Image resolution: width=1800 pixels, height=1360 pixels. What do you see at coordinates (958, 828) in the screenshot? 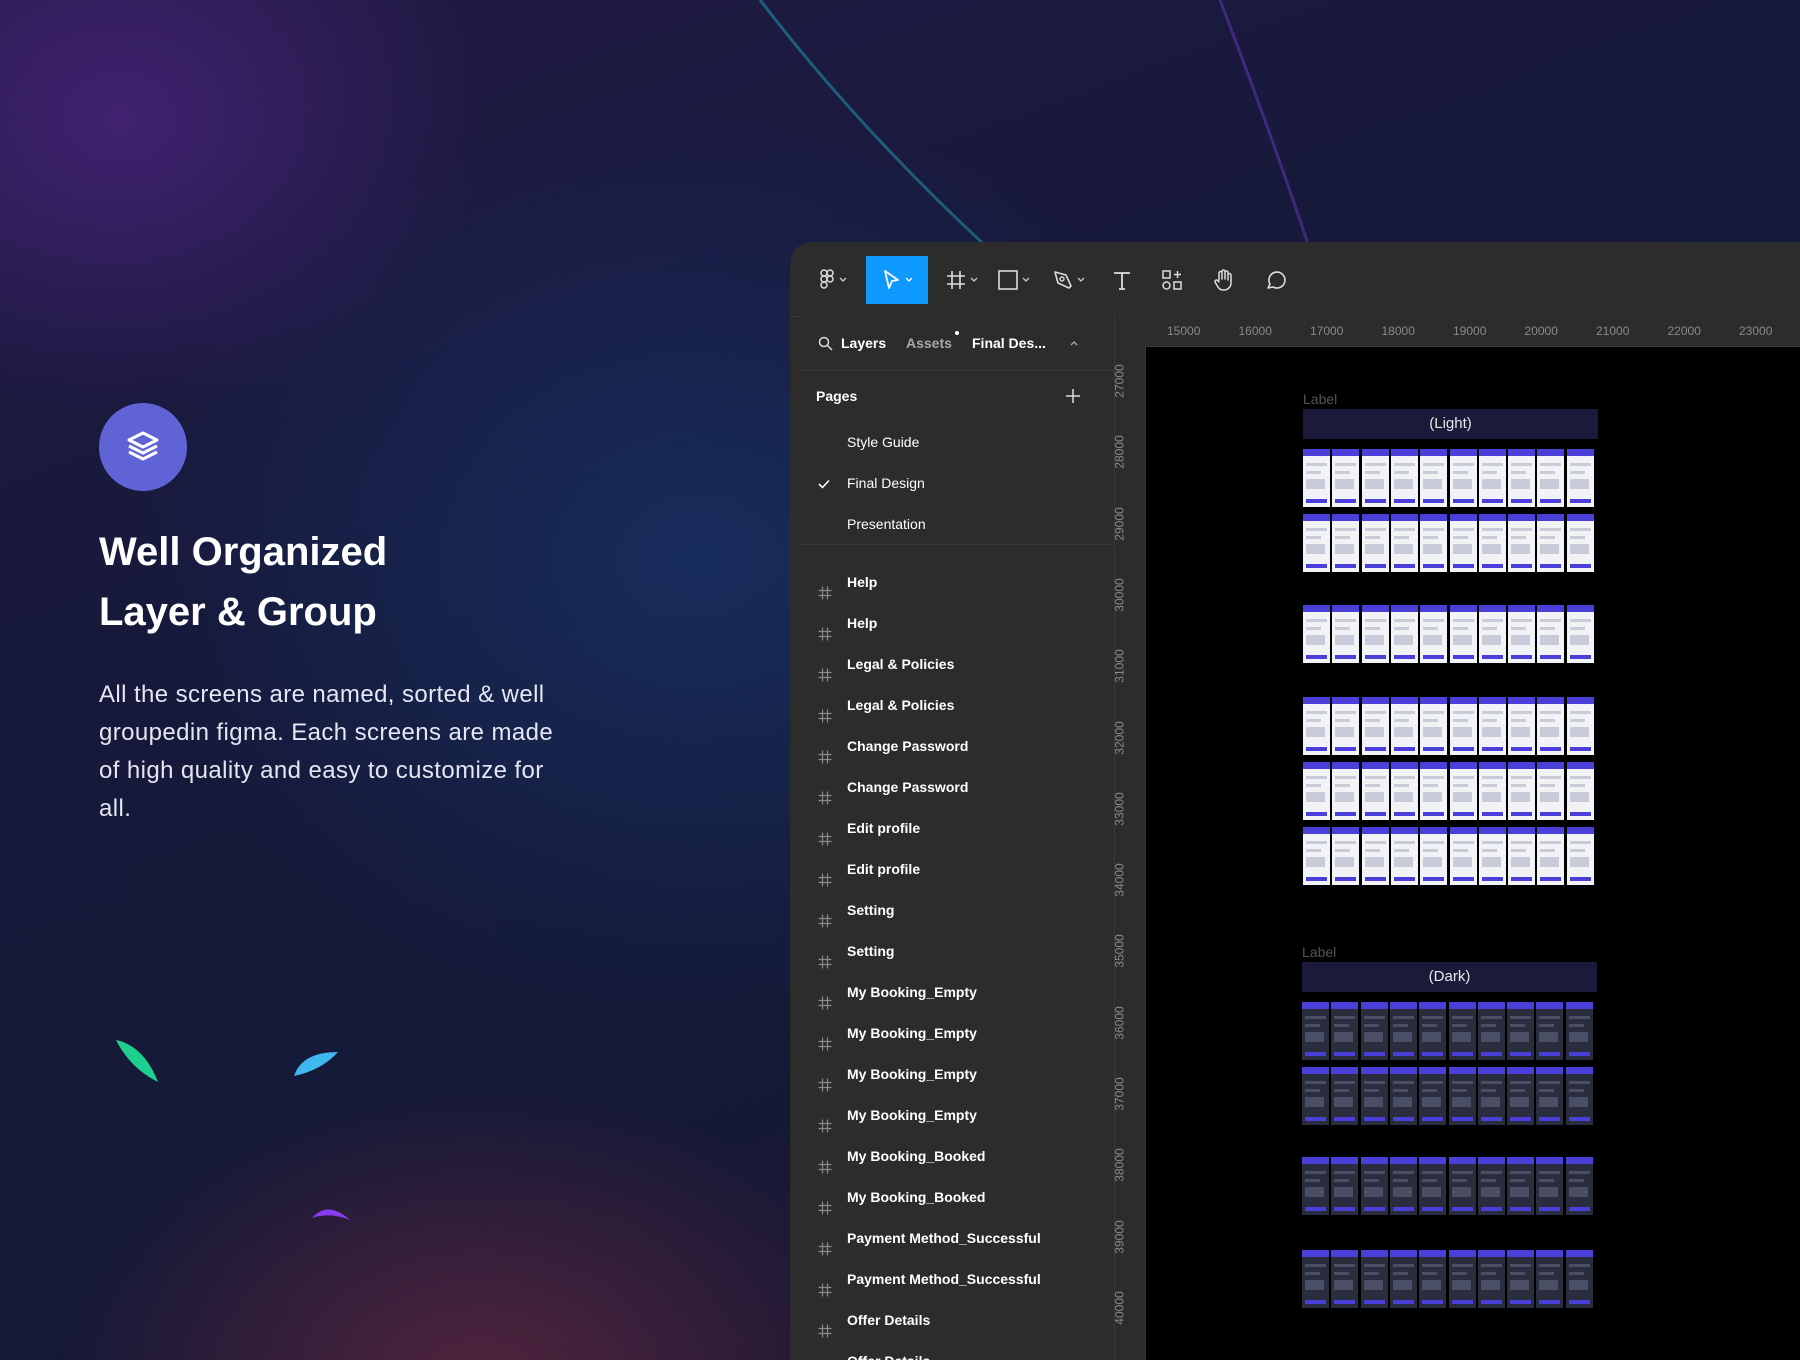
I see `layer-row: Edit profile` at bounding box center [958, 828].